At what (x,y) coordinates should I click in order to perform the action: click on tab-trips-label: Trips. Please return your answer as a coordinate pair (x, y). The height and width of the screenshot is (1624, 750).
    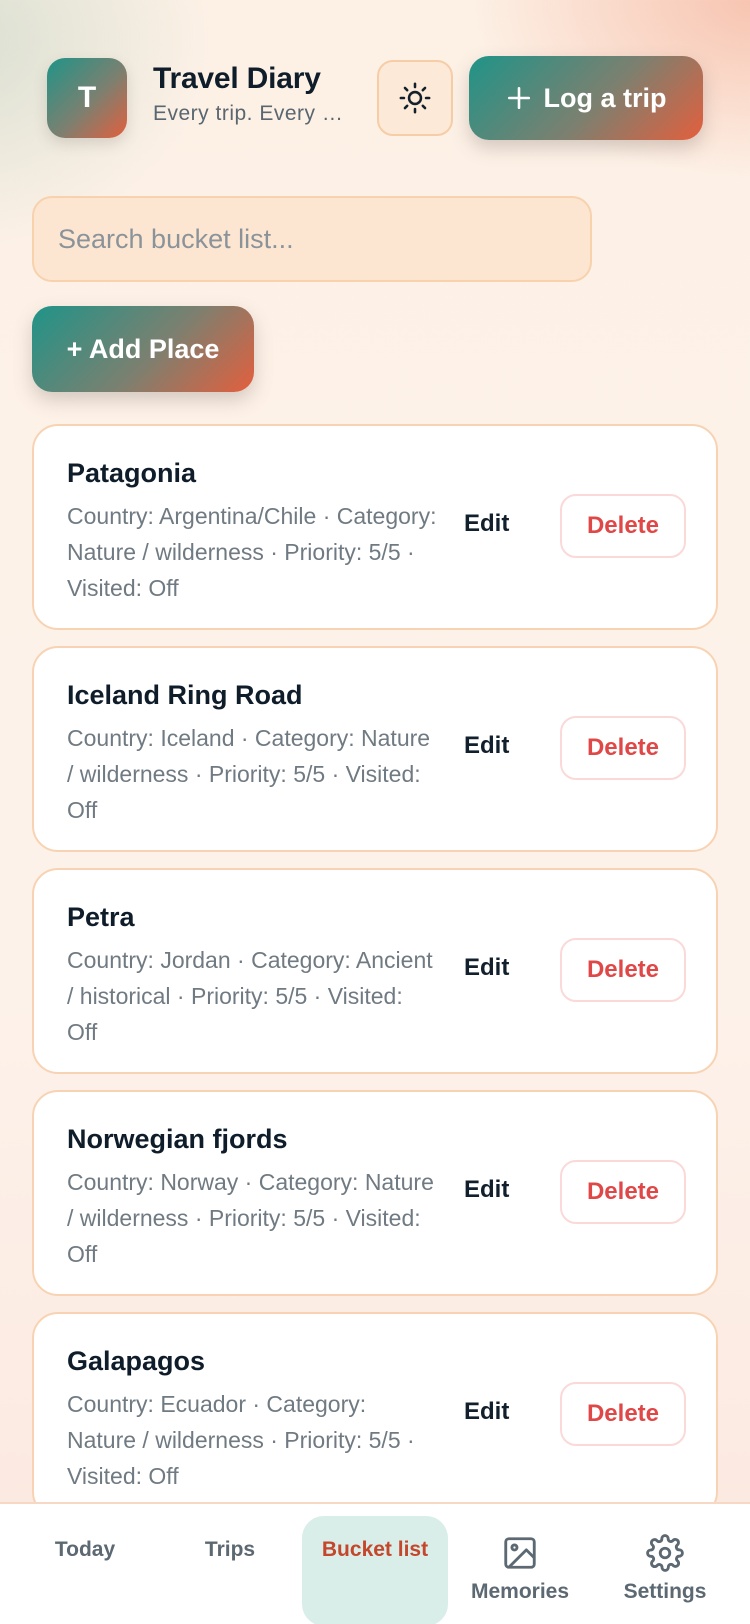
    Looking at the image, I should click on (230, 1549).